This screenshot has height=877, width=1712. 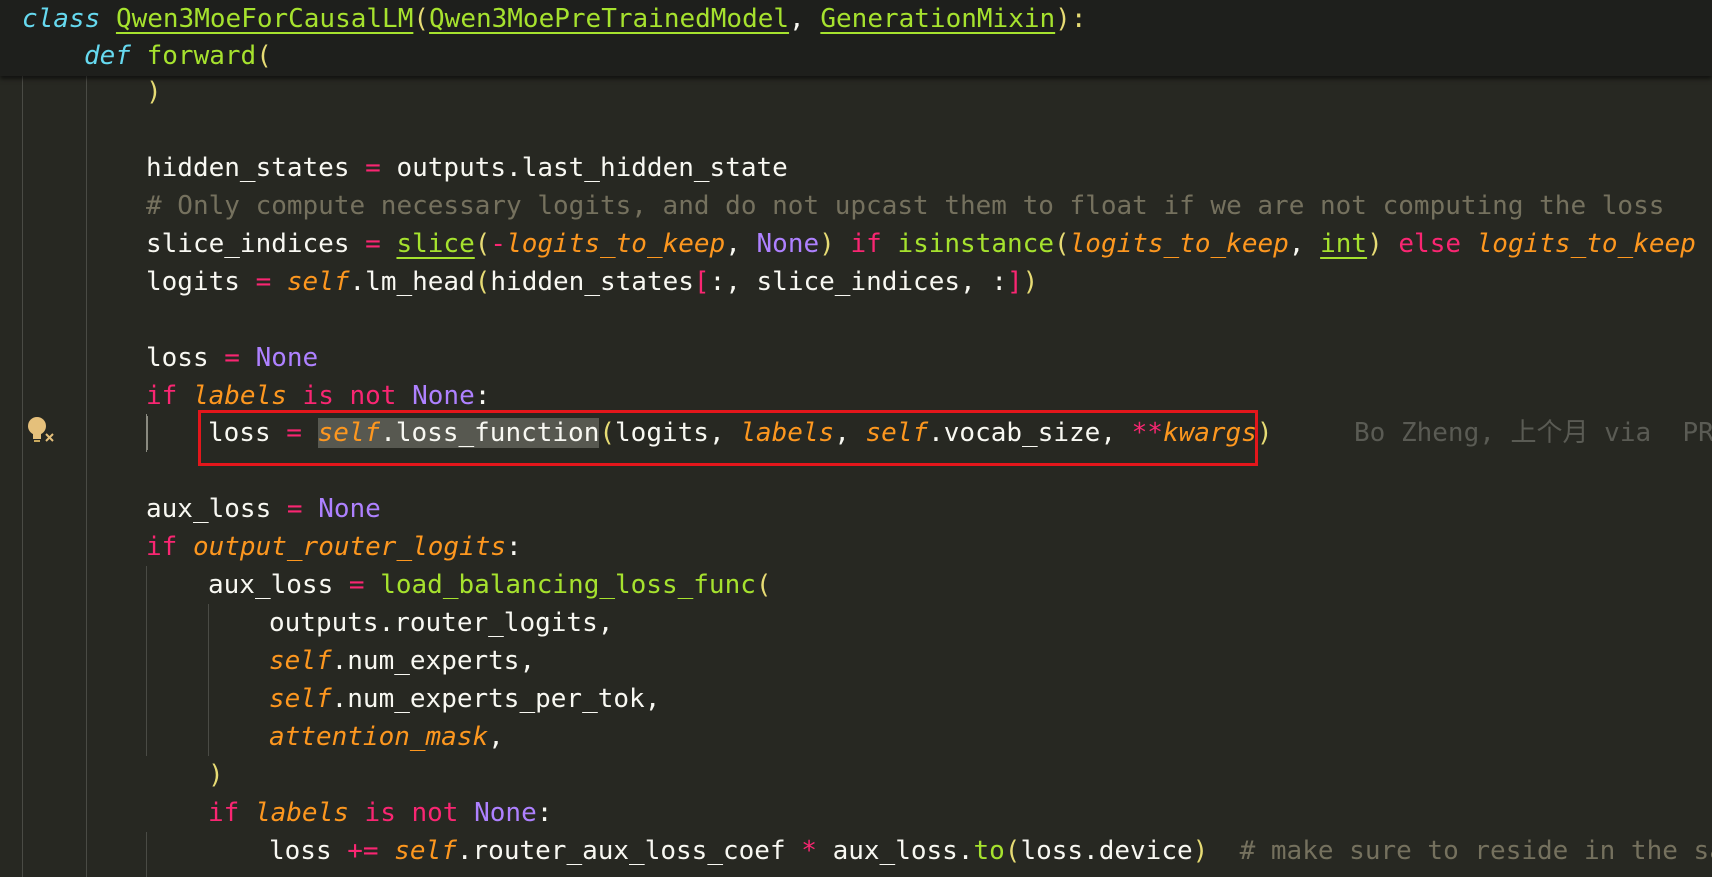 What do you see at coordinates (61, 19) in the screenshot?
I see `class-keyword: class` at bounding box center [61, 19].